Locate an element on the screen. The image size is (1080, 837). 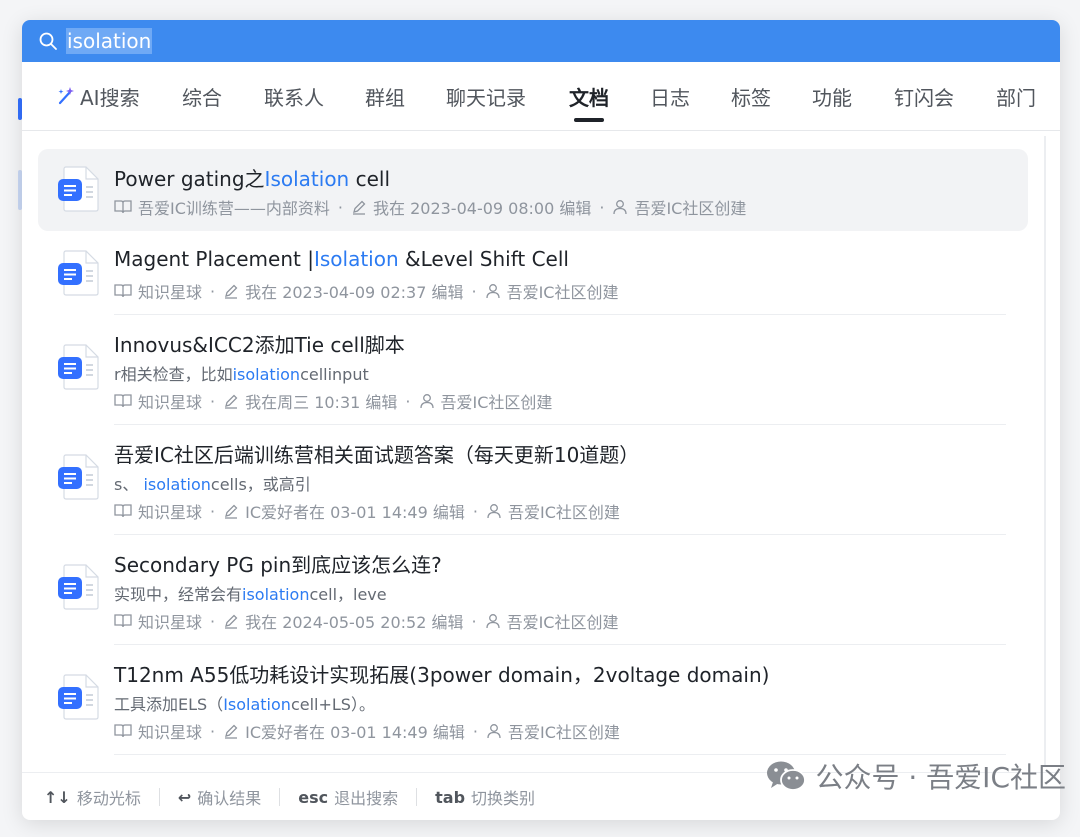
tab-label: 群组 is located at coordinates (385, 97).